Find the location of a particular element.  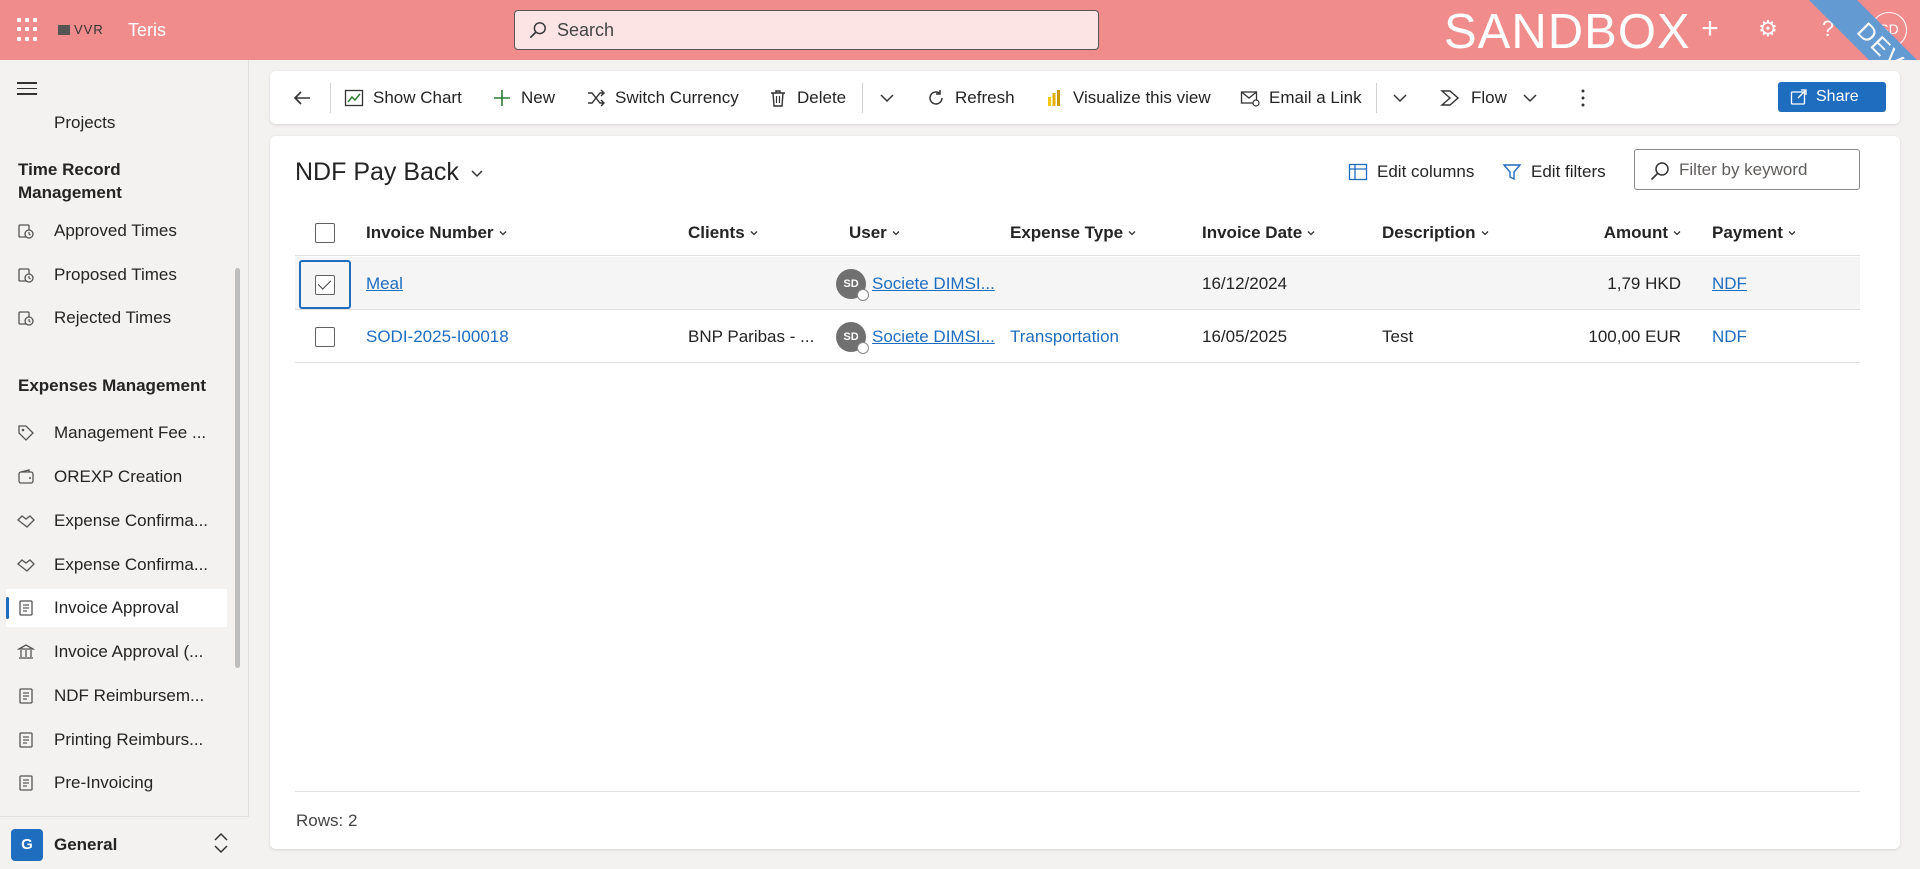

projects-icon is located at coordinates (26, 123).